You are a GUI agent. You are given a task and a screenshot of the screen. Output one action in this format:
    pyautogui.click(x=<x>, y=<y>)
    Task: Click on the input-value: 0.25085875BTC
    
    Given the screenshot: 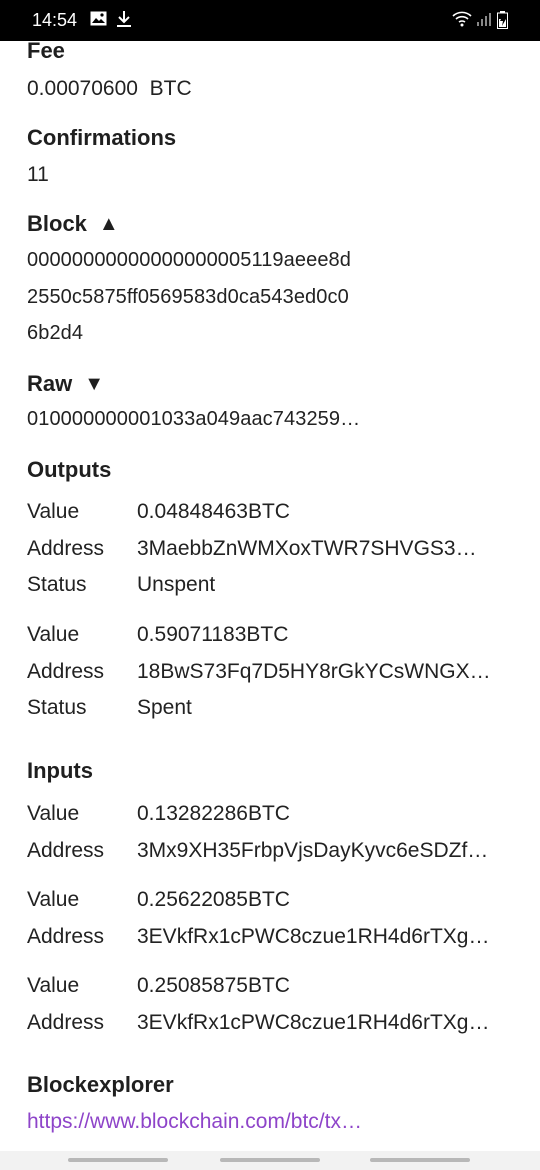 What is the action you would take?
    pyautogui.click(x=213, y=985)
    